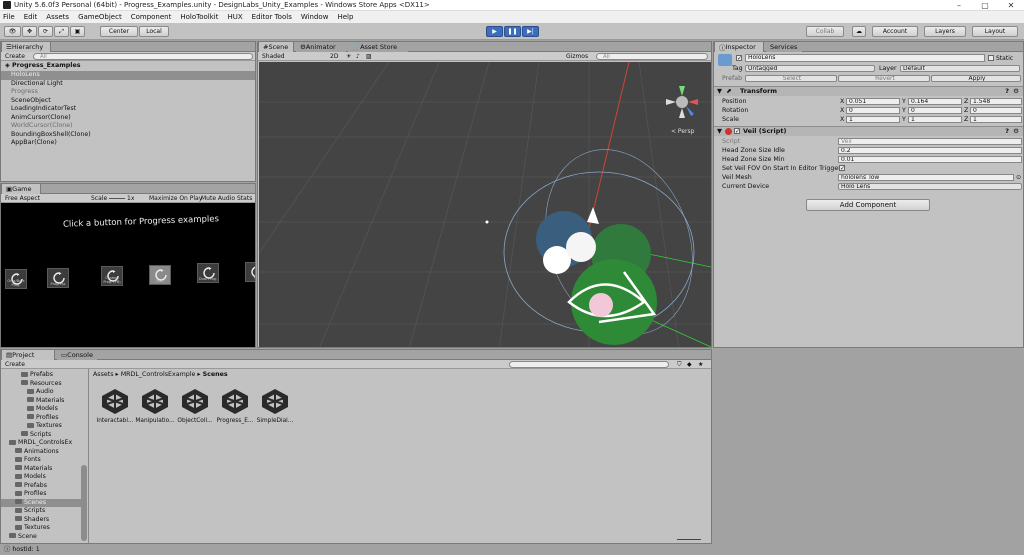 This screenshot has width=1024, height=555. Describe the element at coordinates (128, 92) in the screenshot. I see `hierarchy-item: Progress` at that location.